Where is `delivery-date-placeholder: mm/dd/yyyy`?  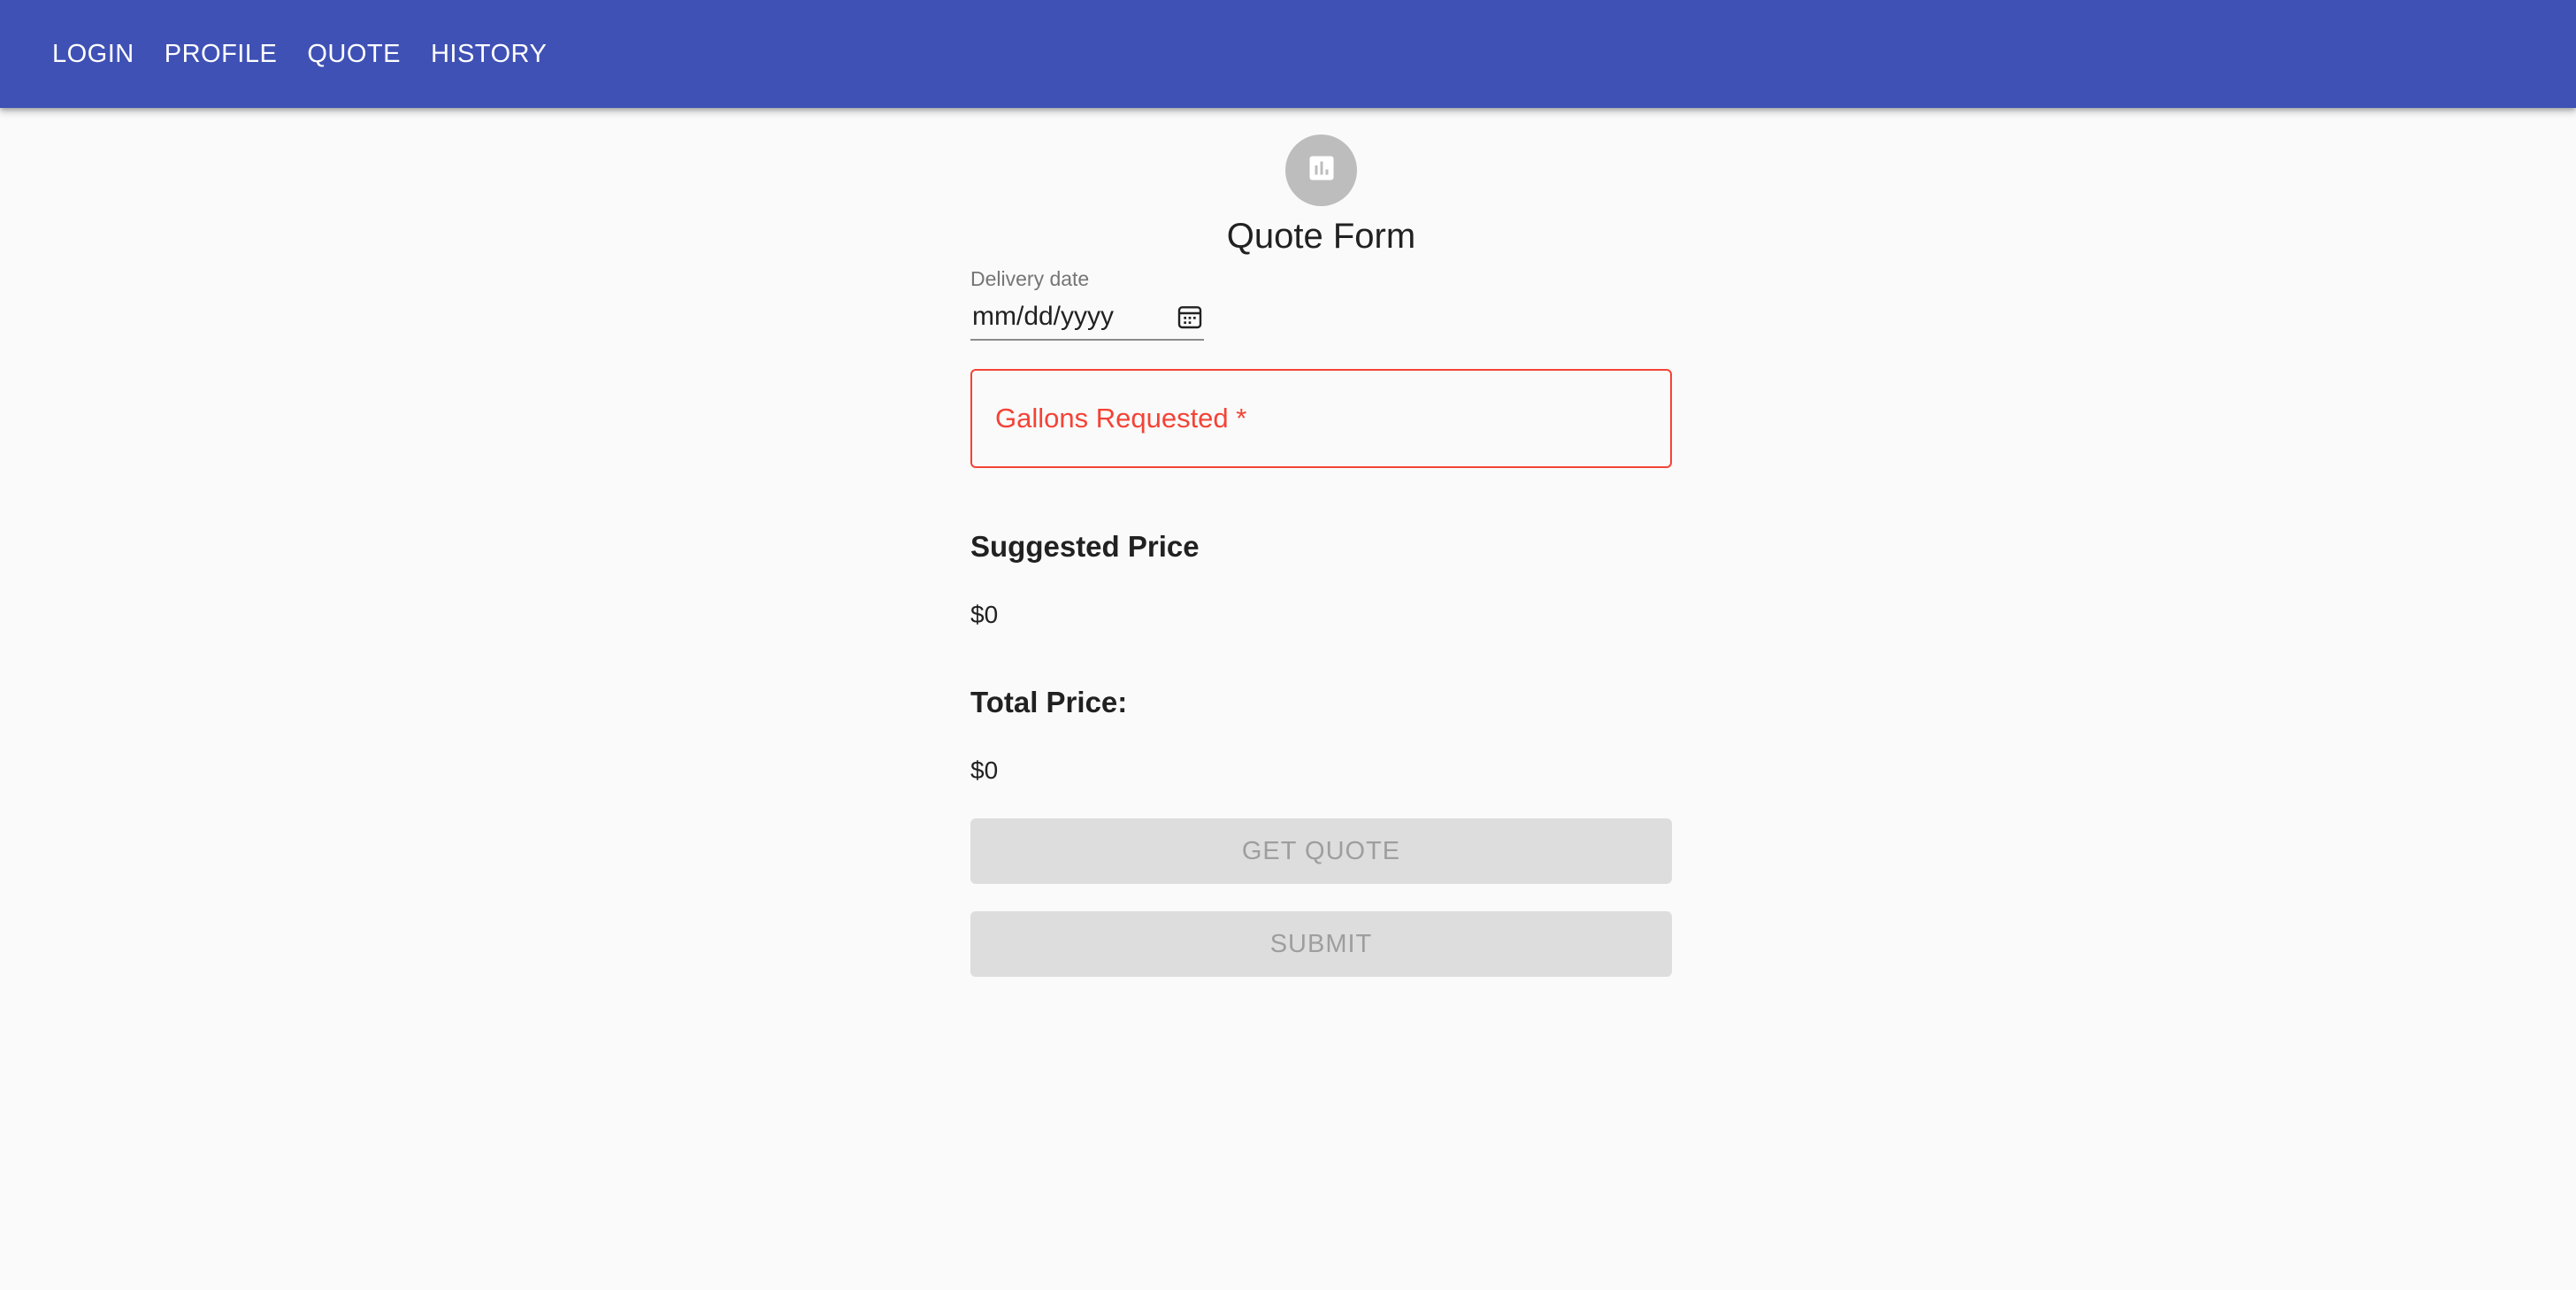 delivery-date-placeholder: mm/dd/yyyy is located at coordinates (1043, 316).